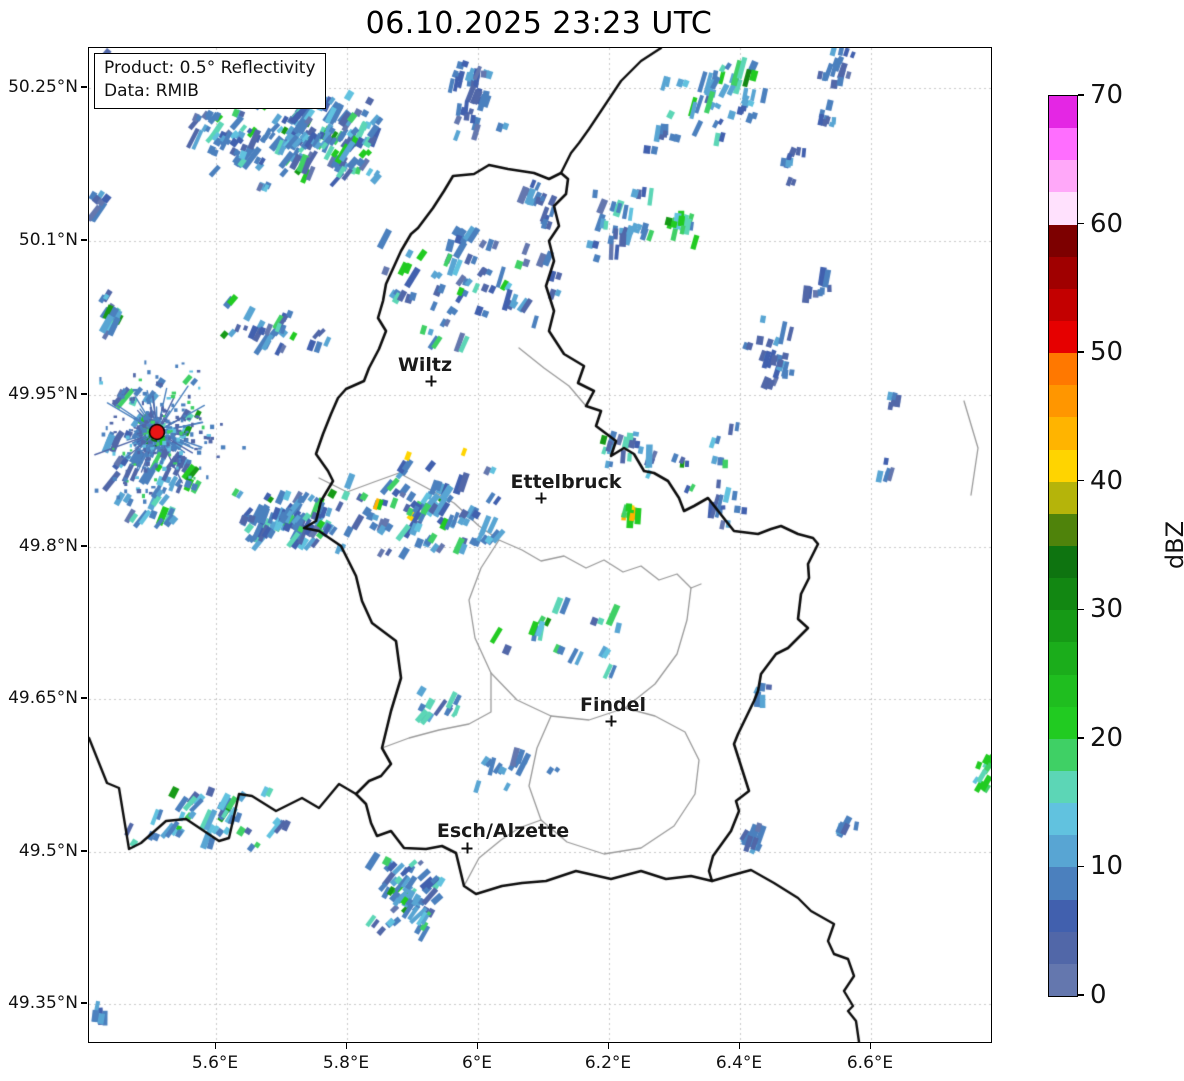 The width and height of the screenshot is (1184, 1081). What do you see at coordinates (739, 1063) in the screenshot?
I see `x-tick-label: 6.4°E` at bounding box center [739, 1063].